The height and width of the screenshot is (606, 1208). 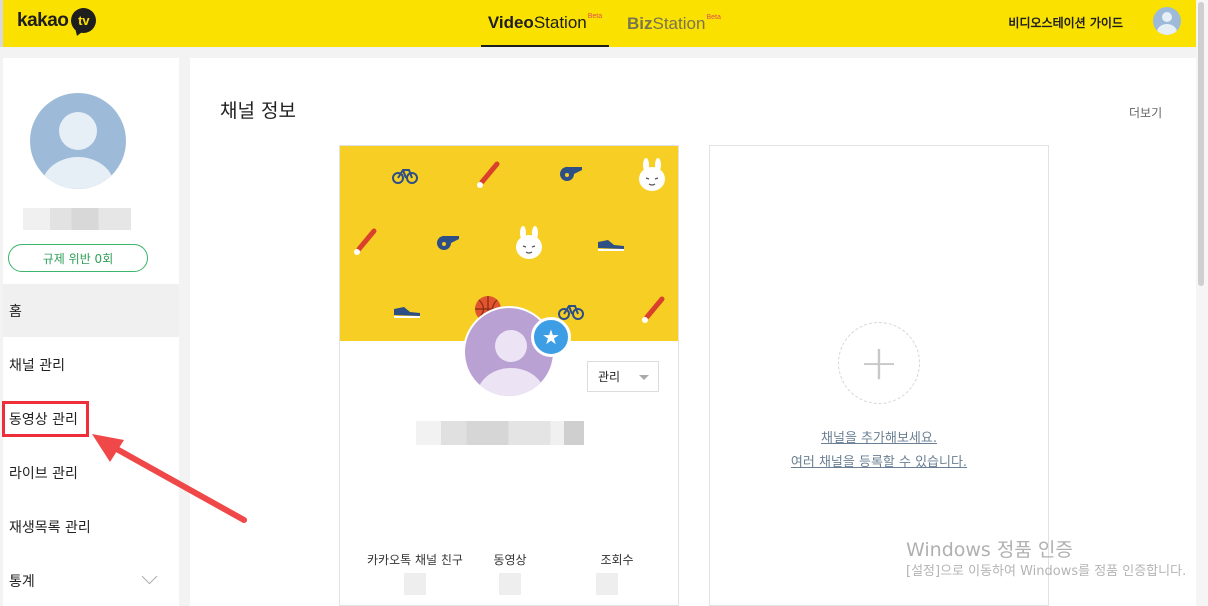 I want to click on guide-link: 비디오스테이션 가이드, so click(x=1065, y=22).